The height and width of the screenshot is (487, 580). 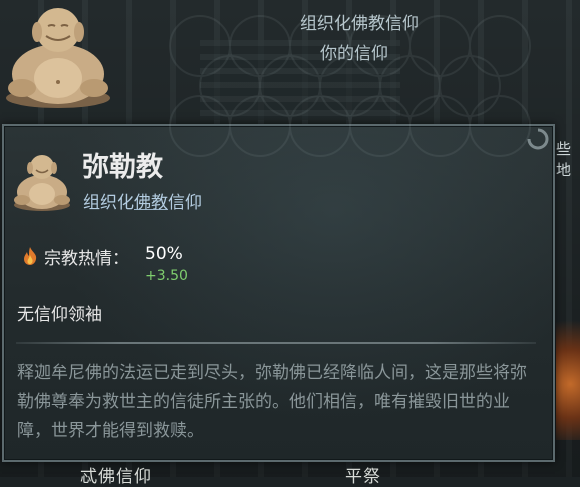 What do you see at coordinates (30, 256) in the screenshot?
I see `fire-icon` at bounding box center [30, 256].